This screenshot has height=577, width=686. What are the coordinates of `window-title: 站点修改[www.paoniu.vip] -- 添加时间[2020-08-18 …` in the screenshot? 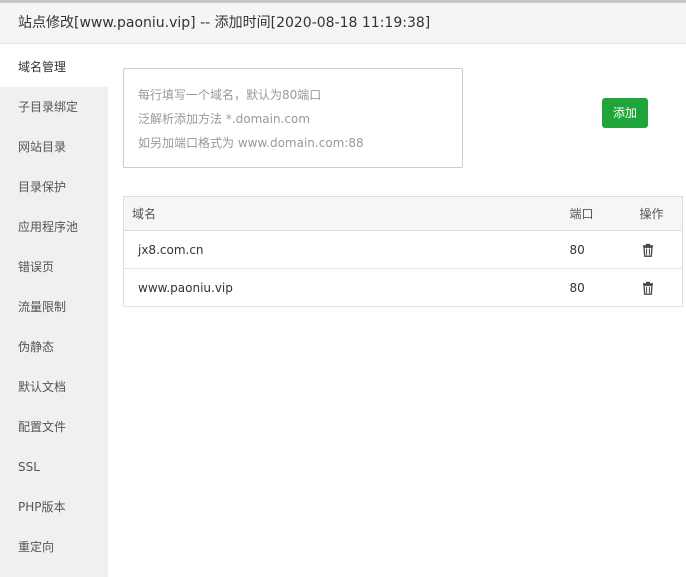 It's located at (343, 23).